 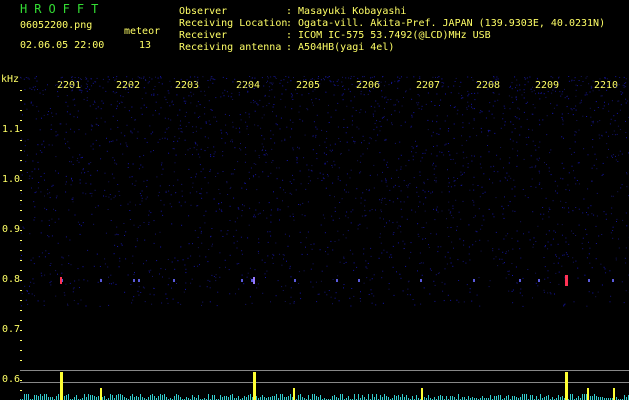 What do you see at coordinates (233, 23) in the screenshot?
I see `location-label: Receiving Location` at bounding box center [233, 23].